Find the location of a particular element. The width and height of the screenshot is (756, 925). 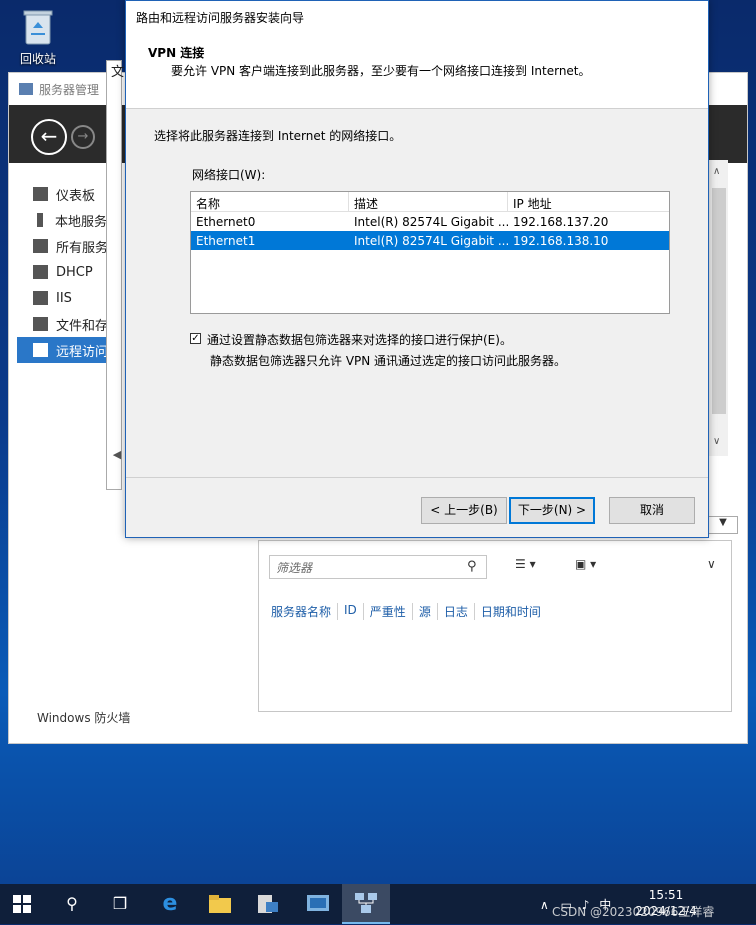

file-storage-icon is located at coordinates (40, 324).